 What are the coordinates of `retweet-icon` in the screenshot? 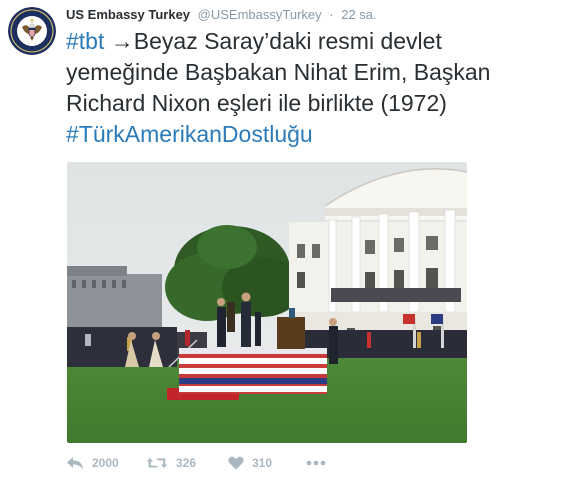 It's located at (157, 463).